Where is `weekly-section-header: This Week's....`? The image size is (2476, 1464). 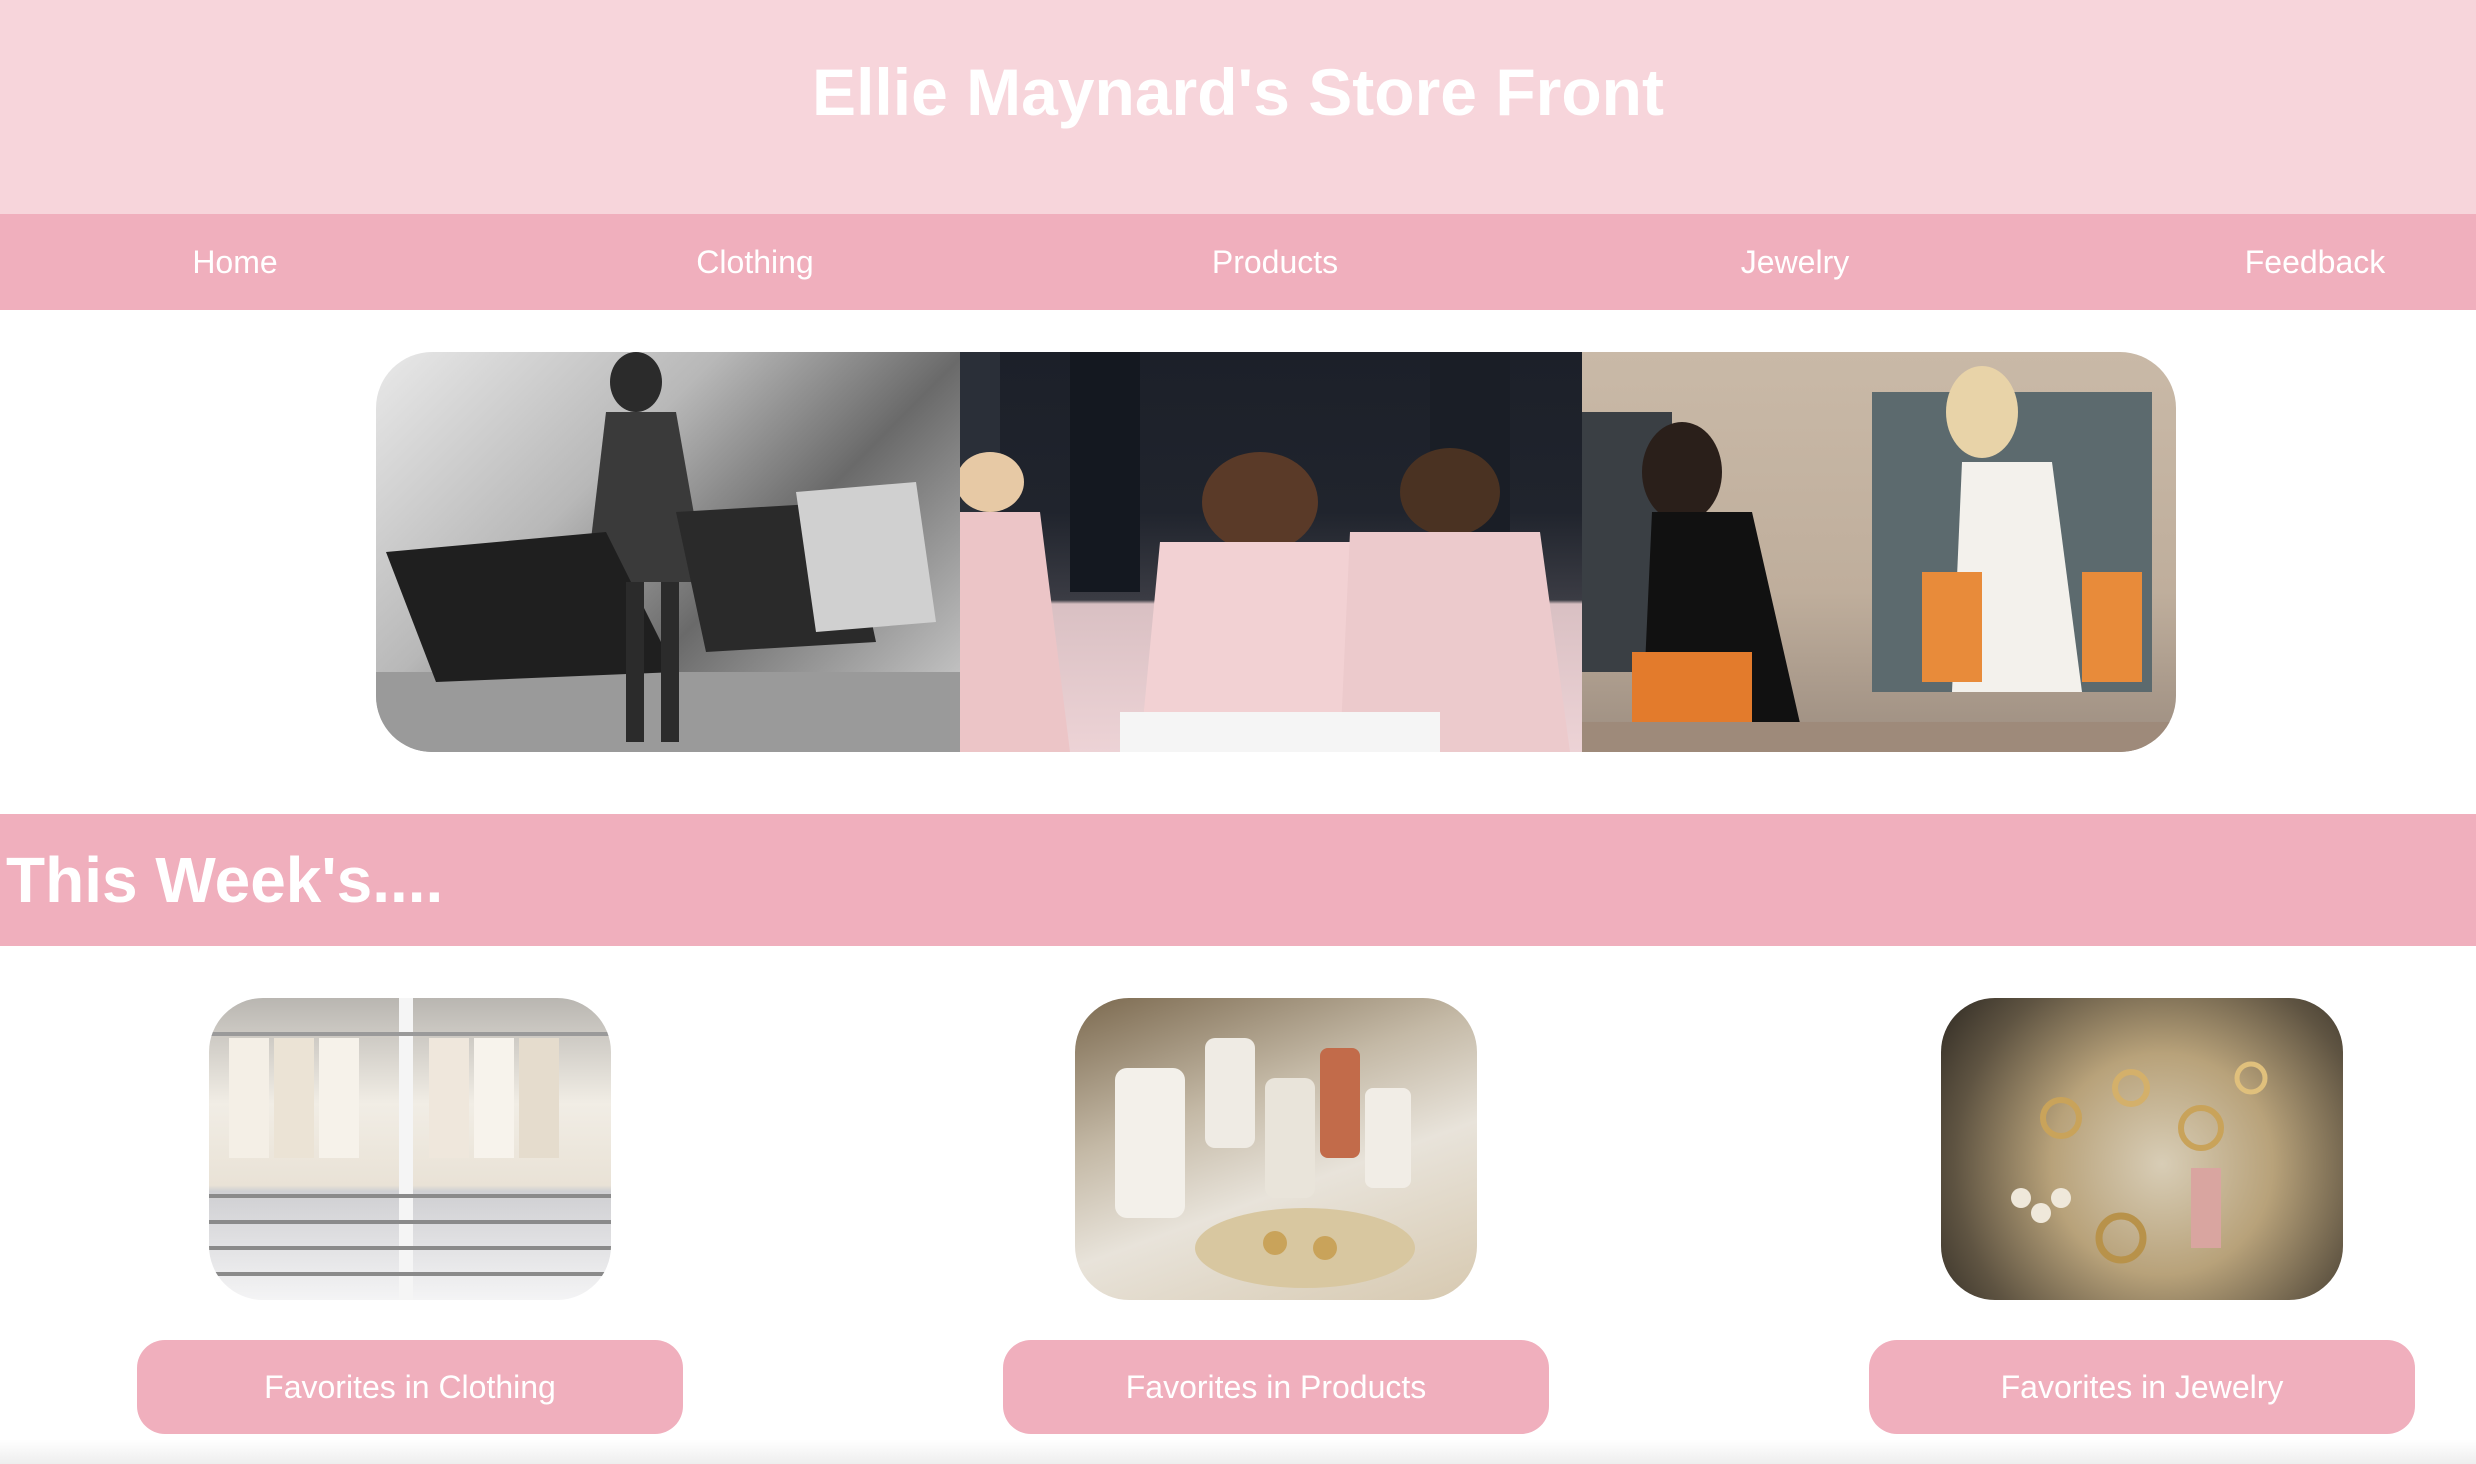 weekly-section-header: This Week's.... is located at coordinates (1238, 880).